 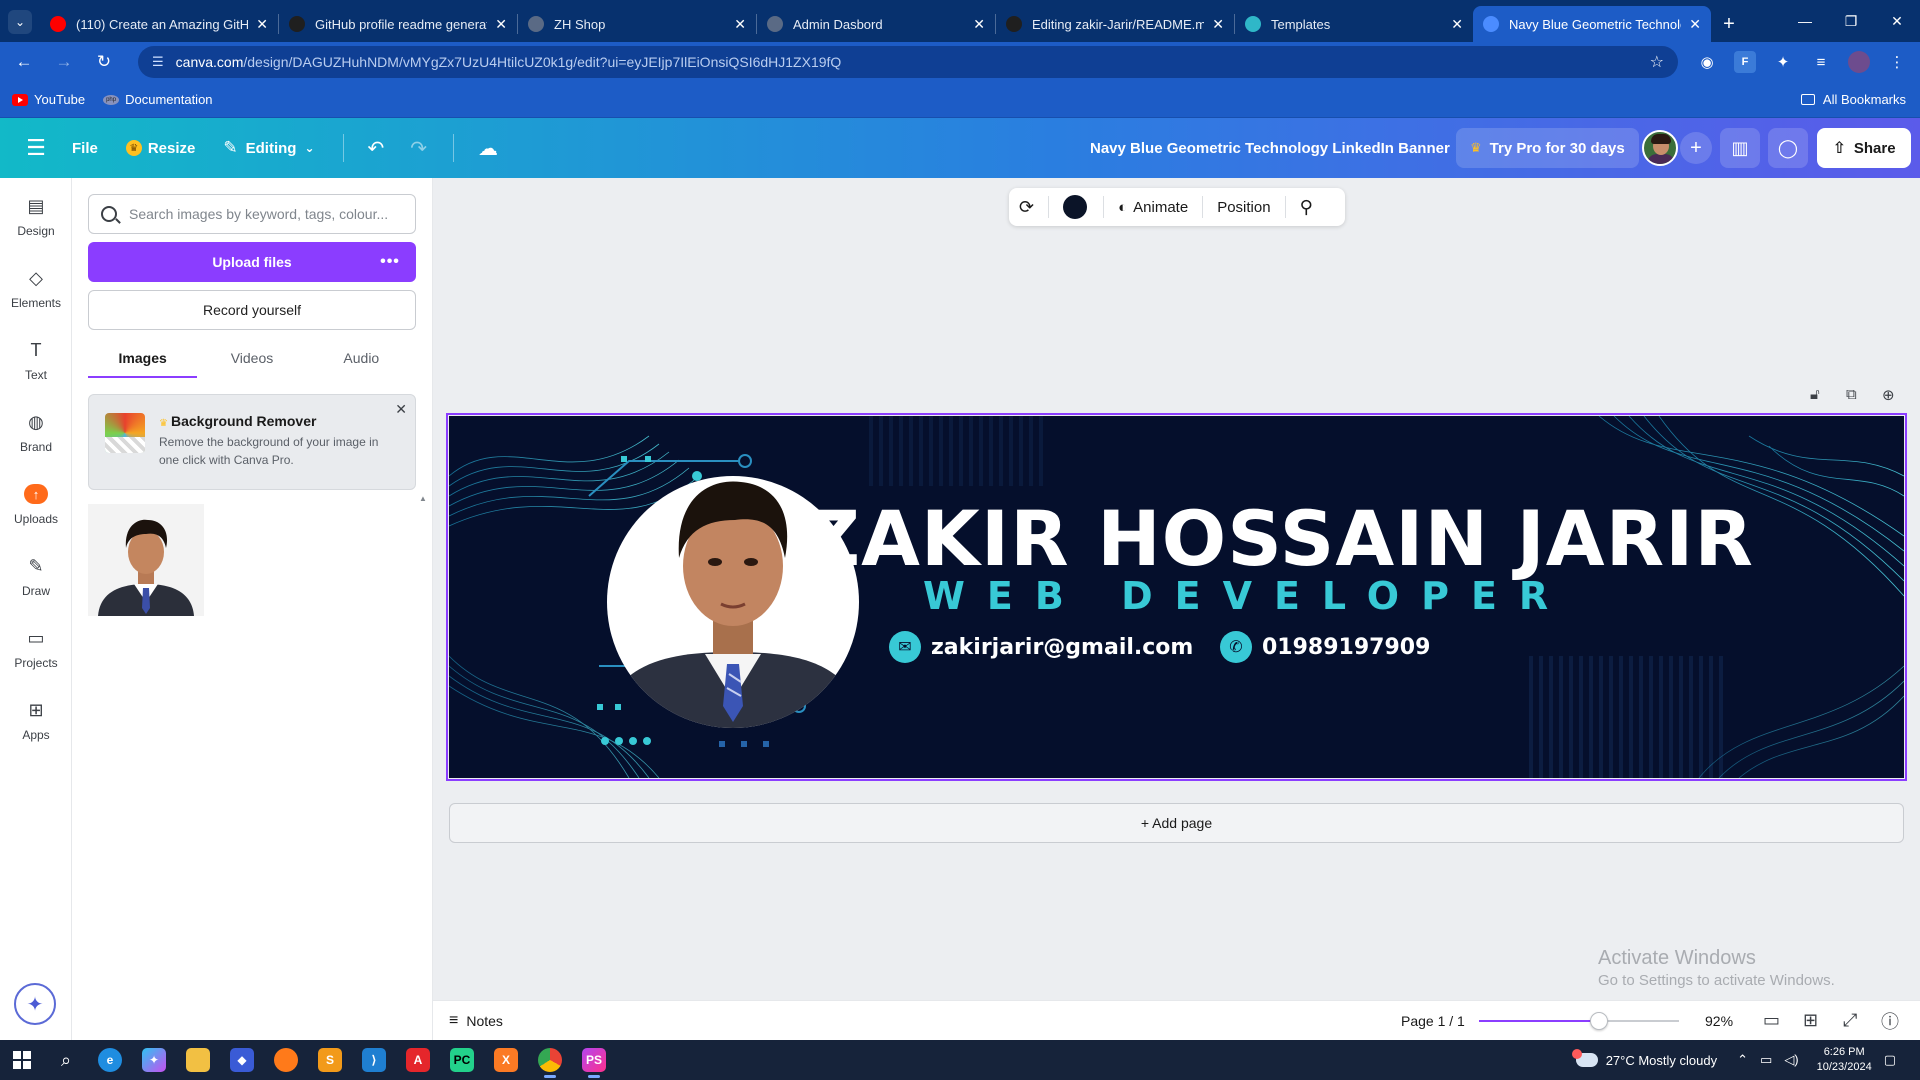 I want to click on cloud-saved-icon: ☁, so click(x=488, y=148).